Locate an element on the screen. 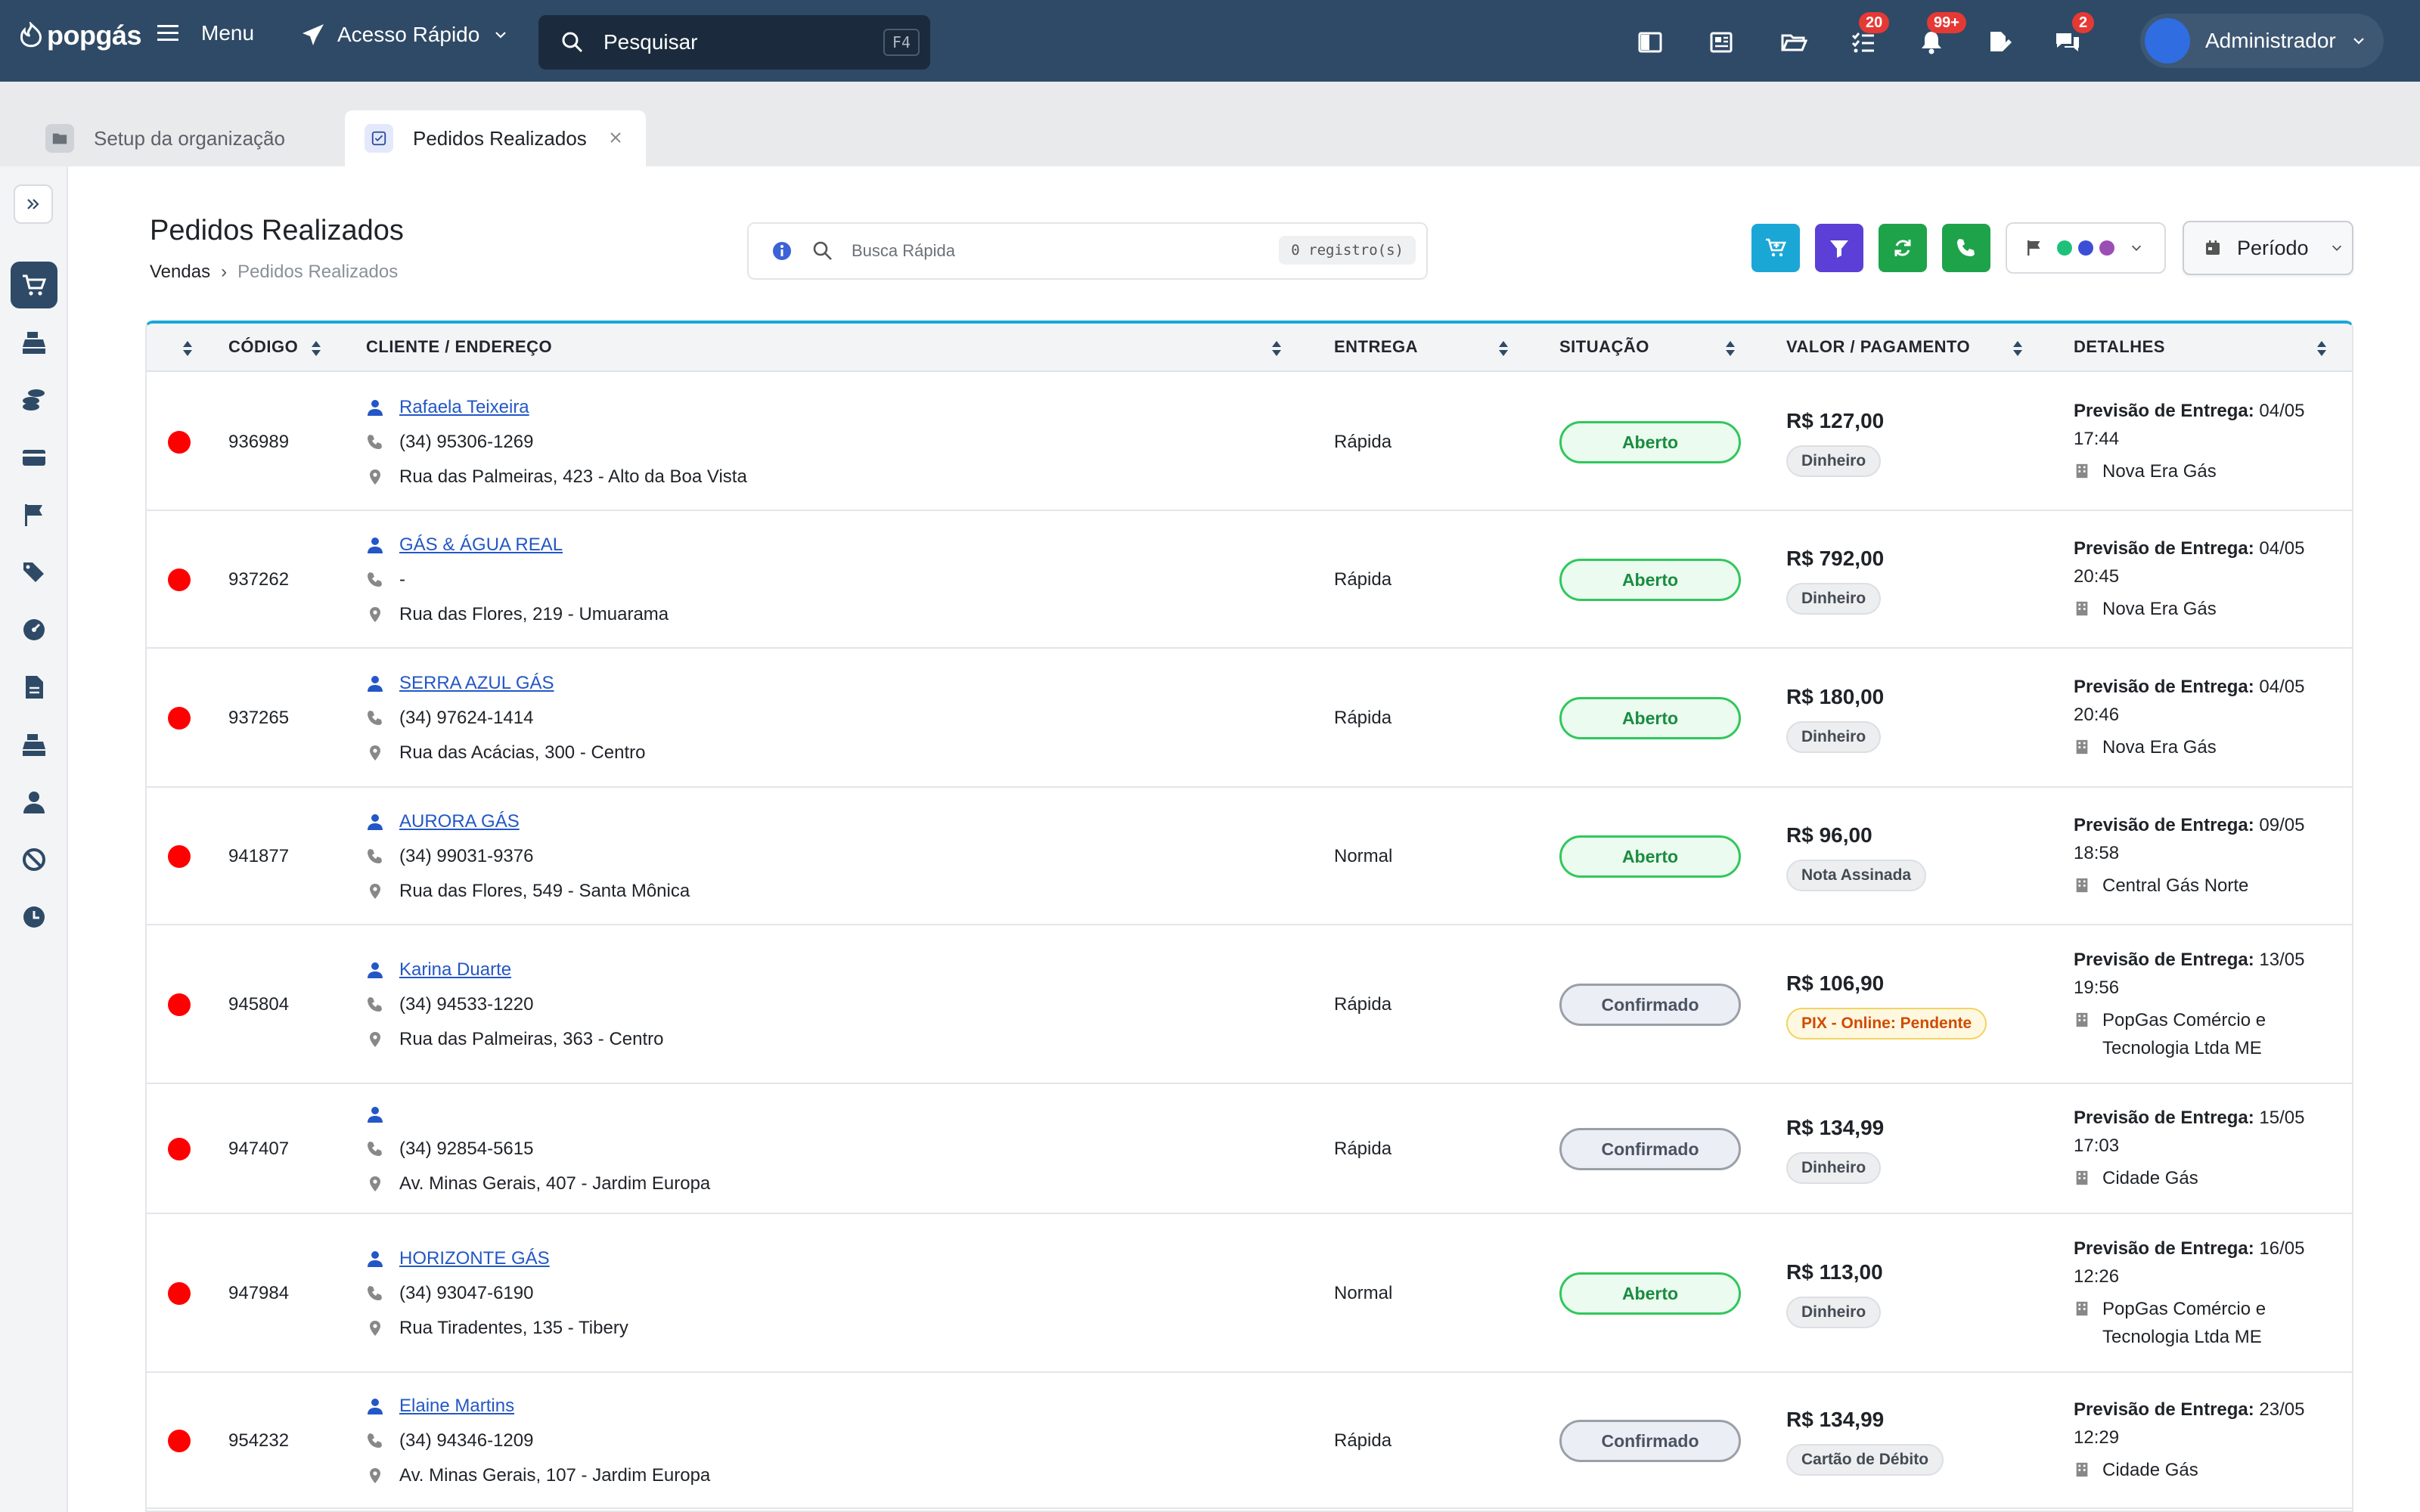 Image resolution: width=2420 pixels, height=1512 pixels. sidebar-item-caixa is located at coordinates (34, 342).